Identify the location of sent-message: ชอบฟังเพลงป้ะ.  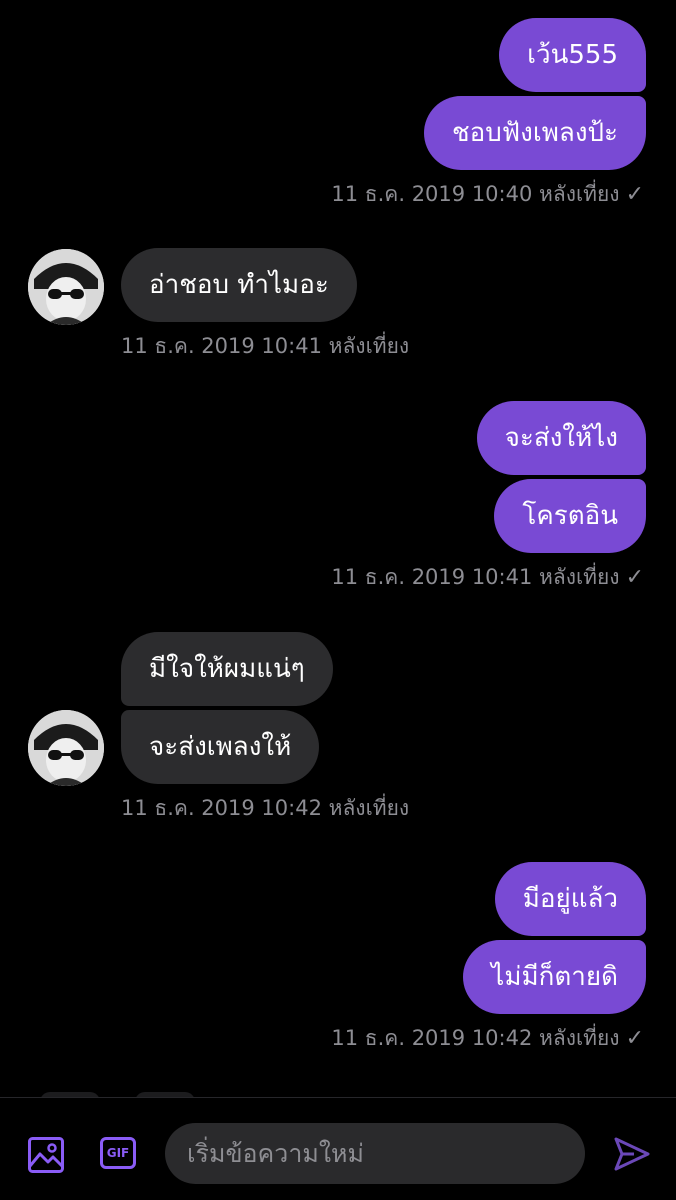
(535, 133).